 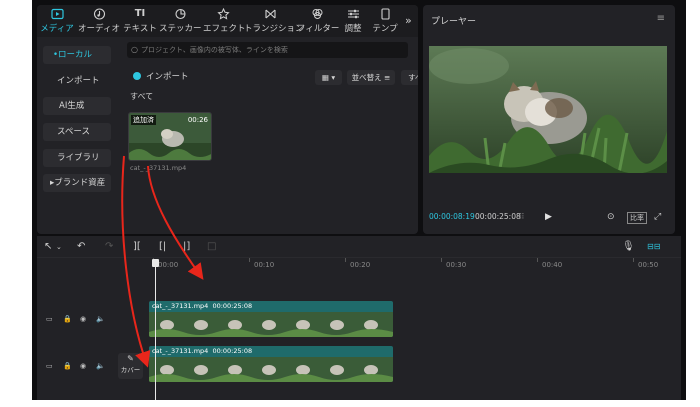 I want to click on transition-icon, so click(x=270, y=14).